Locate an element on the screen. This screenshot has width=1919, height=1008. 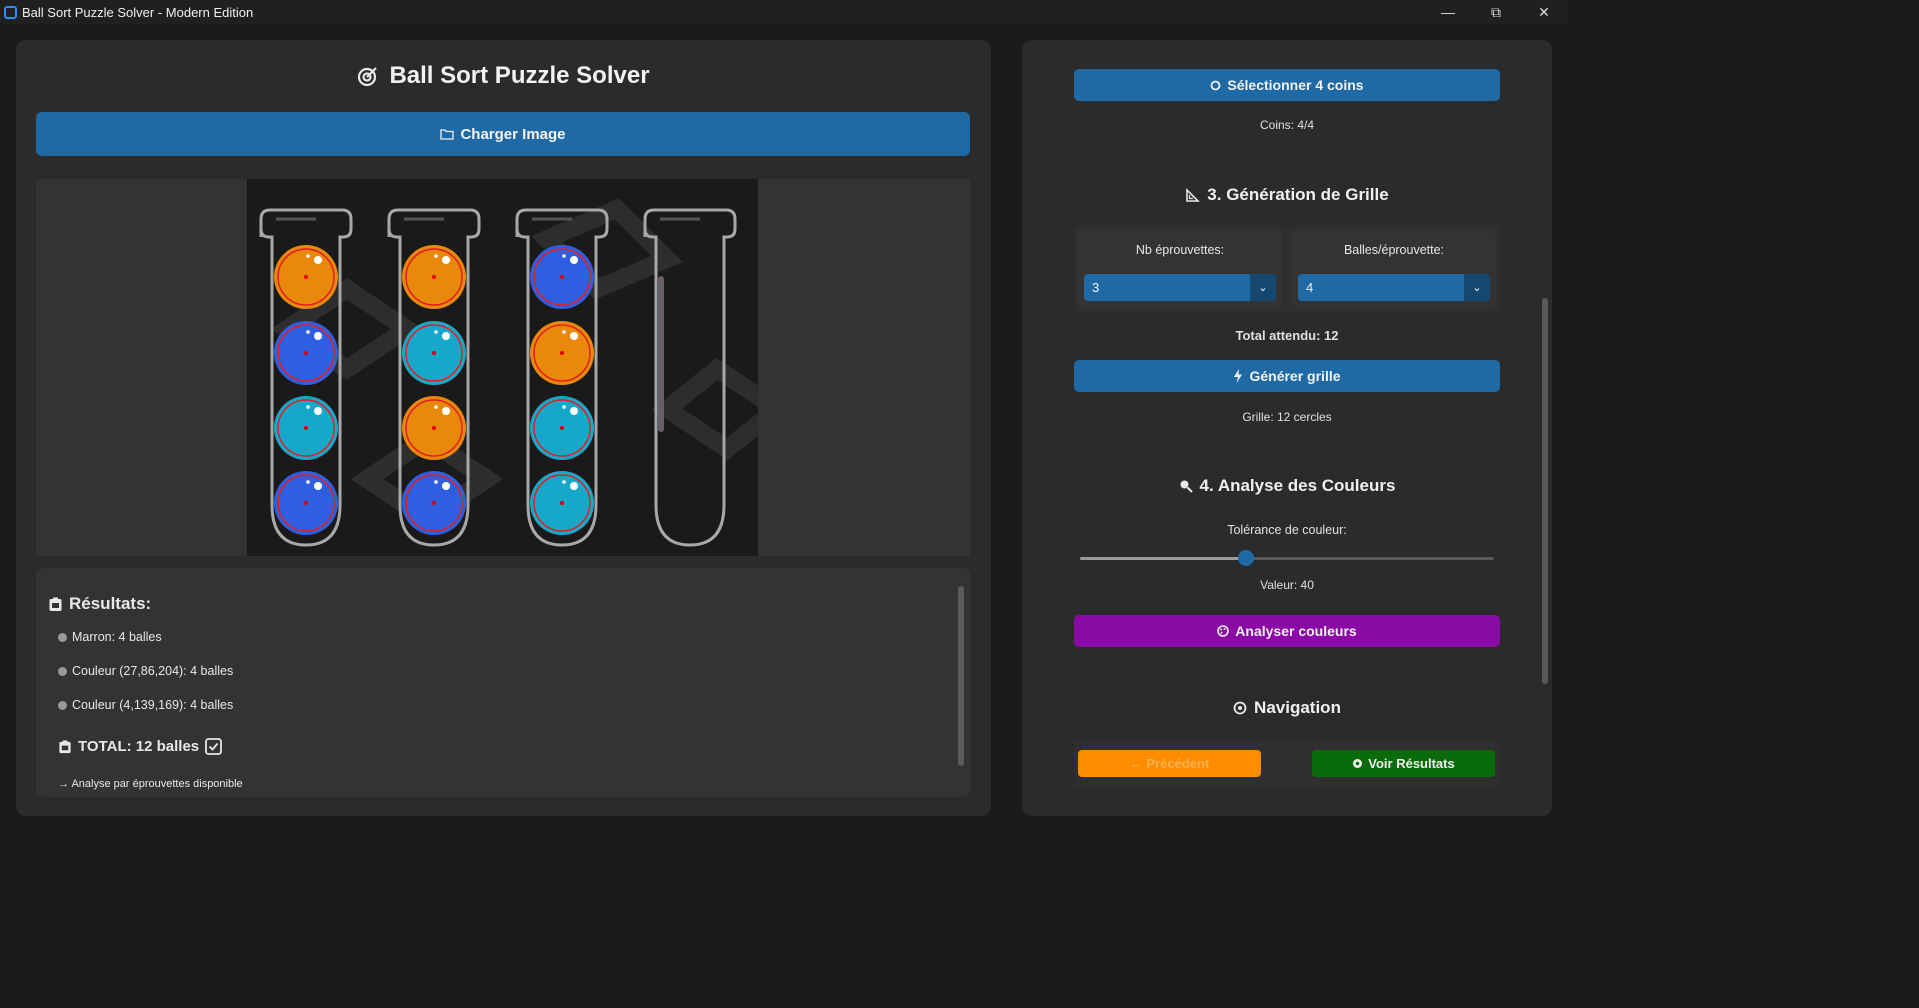
restore-button: ⧉ is located at coordinates (1496, 12).